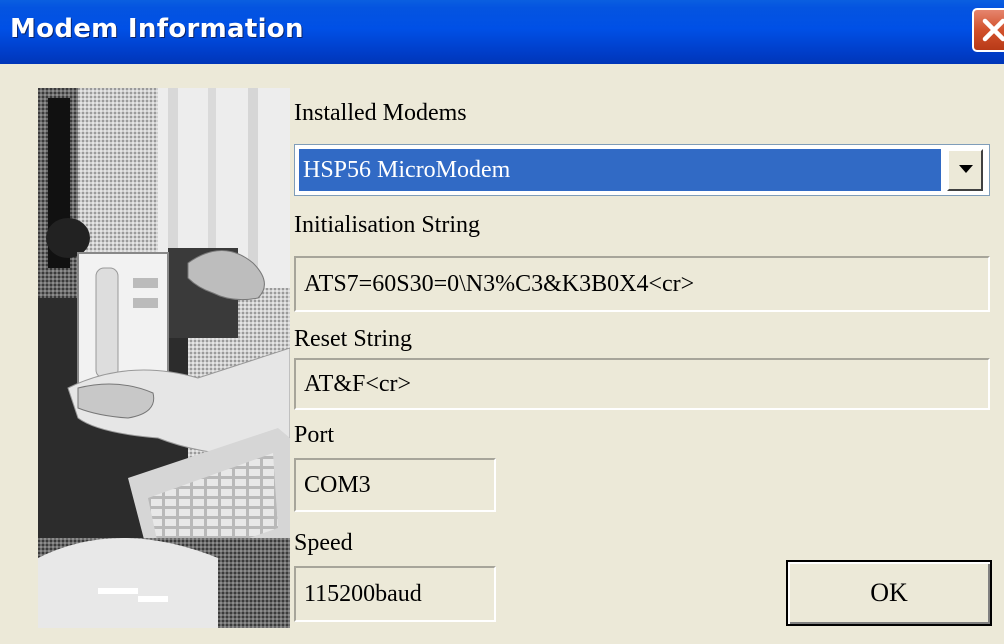 This screenshot has height=644, width=1004. Describe the element at coordinates (380, 113) in the screenshot. I see `installed-modems-label: Installed Modems` at that location.